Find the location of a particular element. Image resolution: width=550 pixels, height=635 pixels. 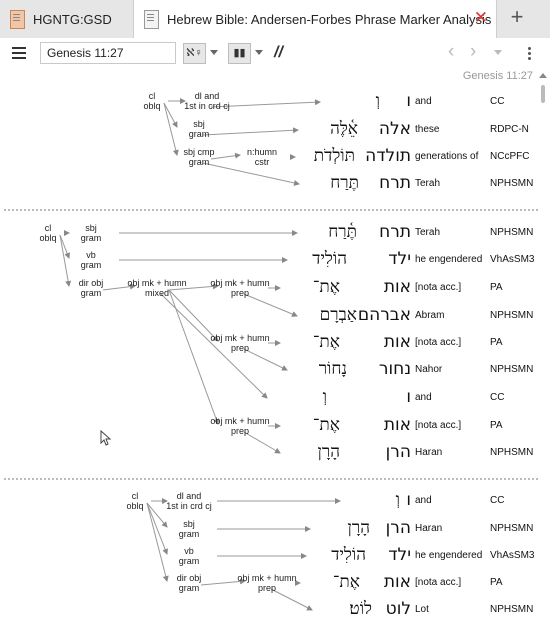

syntax-node: n:humn cstr is located at coordinates (262, 157).